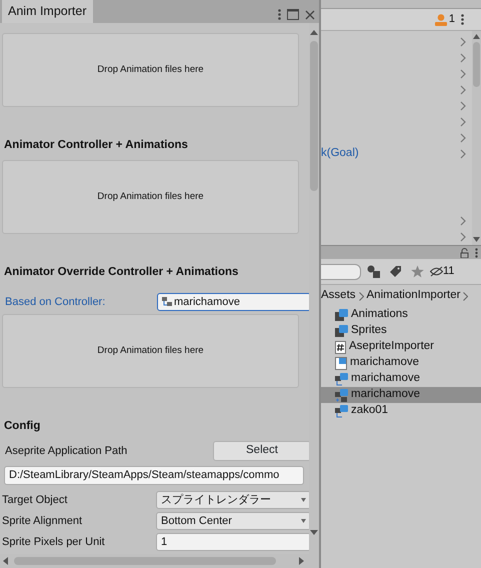 The height and width of the screenshot is (568, 481). Describe the element at coordinates (23, 426) in the screenshot. I see `section-heading: Config` at that location.